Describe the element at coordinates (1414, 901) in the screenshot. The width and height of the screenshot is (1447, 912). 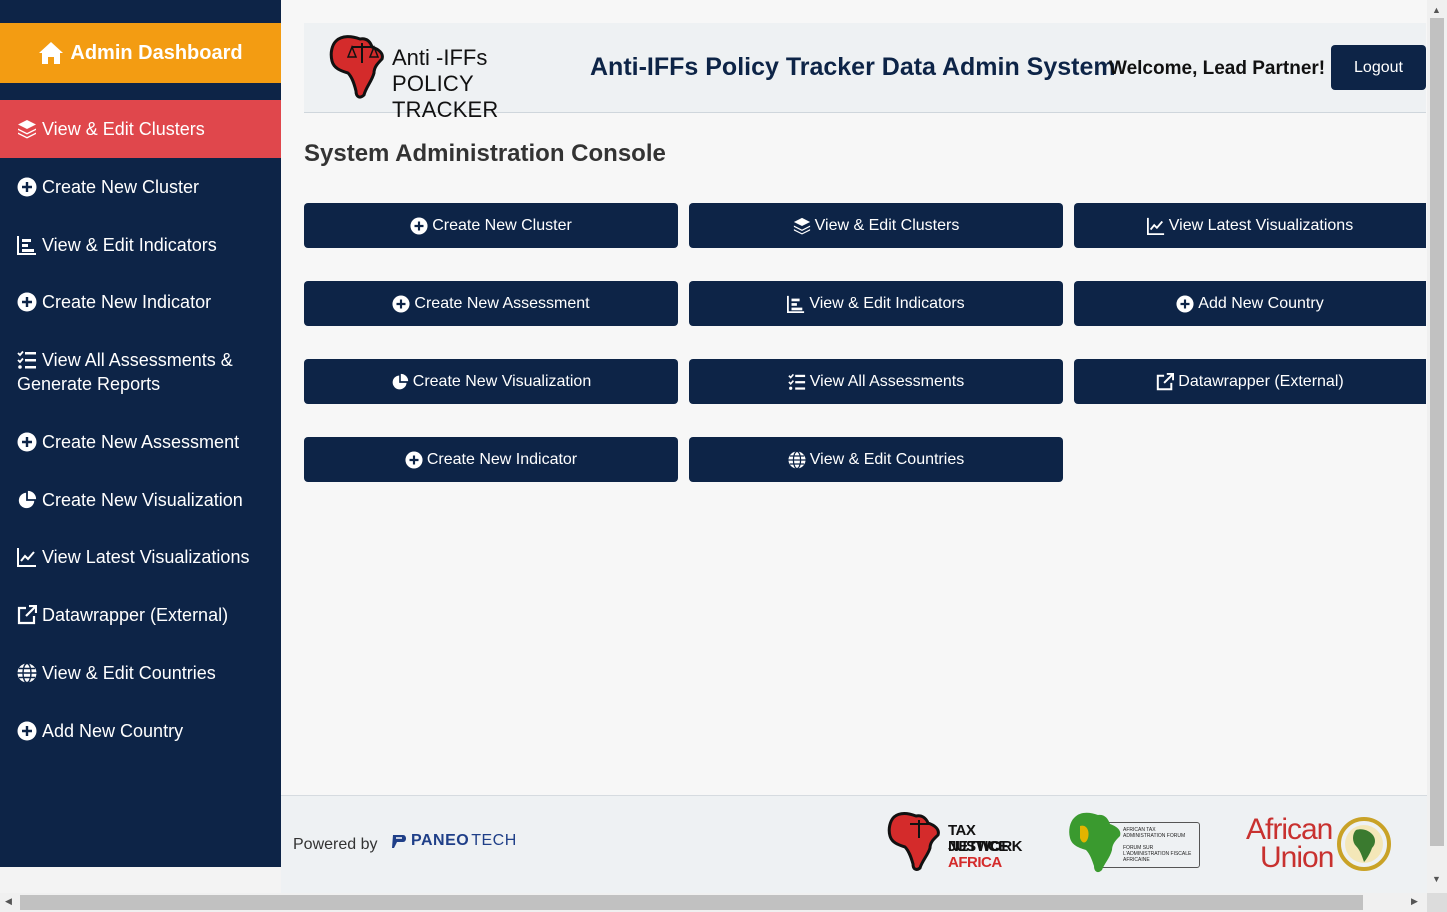
I see `scroll-right-icon: ▶` at that location.